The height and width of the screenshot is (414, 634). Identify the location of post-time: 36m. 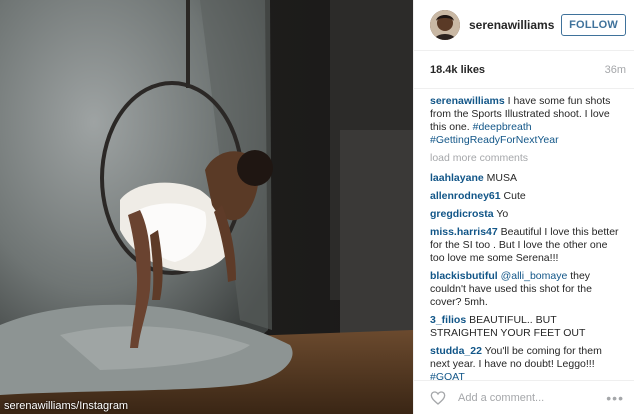
(615, 70).